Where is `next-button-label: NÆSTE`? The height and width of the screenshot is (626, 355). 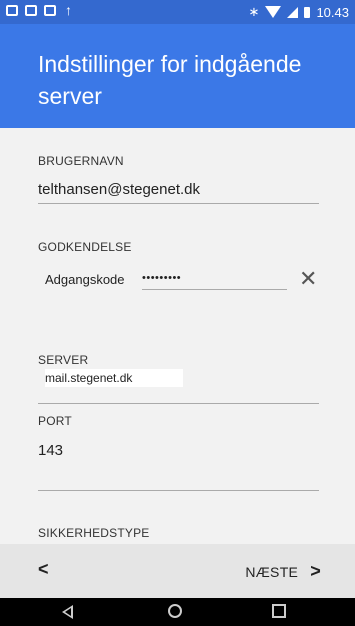
next-button-label: NÆSTE is located at coordinates (272, 571).